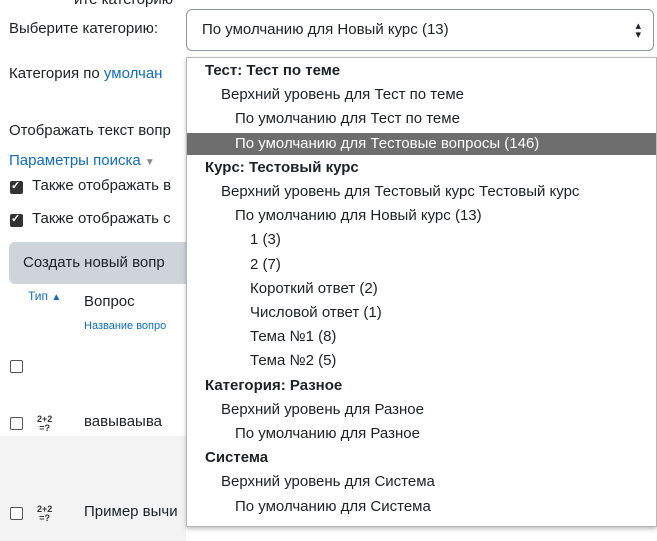 The width and height of the screenshot is (657, 541). Describe the element at coordinates (421, 143) in the screenshot. I see `dropdown-option-selected: По умолчанию для Тестовые вопросы (146)` at that location.